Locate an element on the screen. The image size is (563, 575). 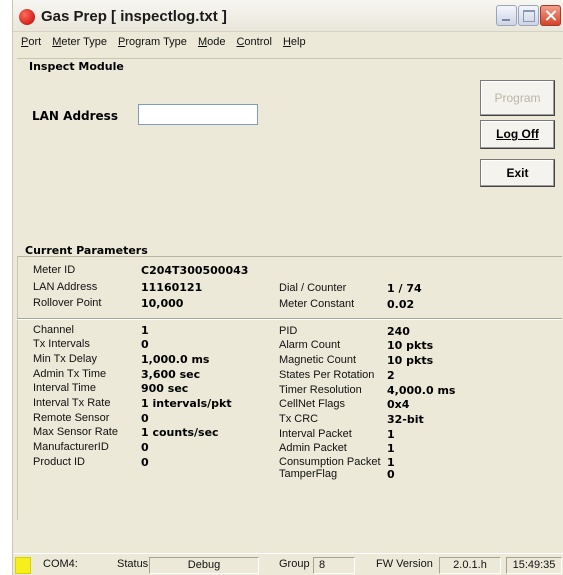
inspect-module-title: Inspect Module is located at coordinates (76, 66).